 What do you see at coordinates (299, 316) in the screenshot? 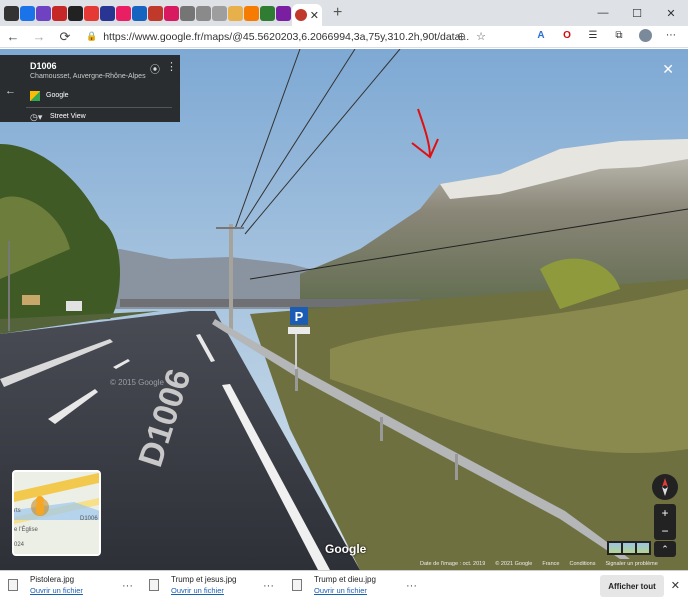
I see `parking-sign-letter: P` at bounding box center [299, 316].